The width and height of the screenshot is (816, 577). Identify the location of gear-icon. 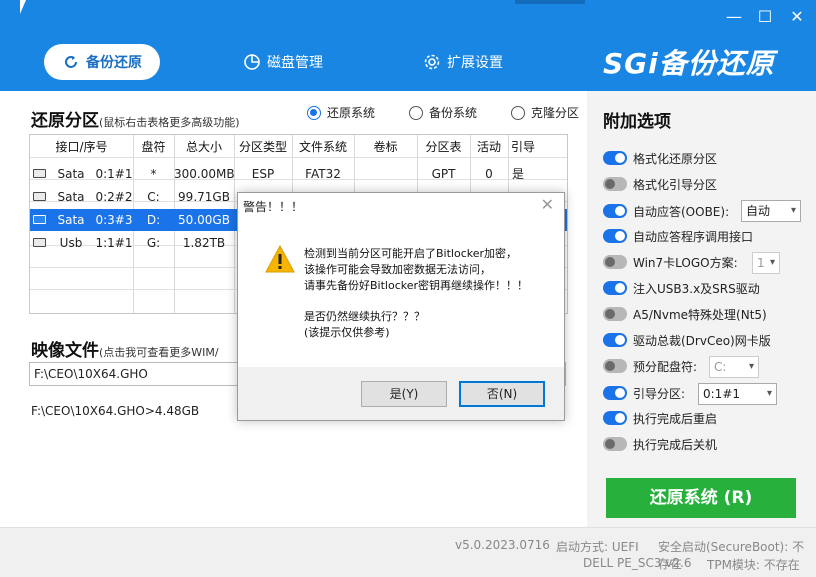
(432, 62).